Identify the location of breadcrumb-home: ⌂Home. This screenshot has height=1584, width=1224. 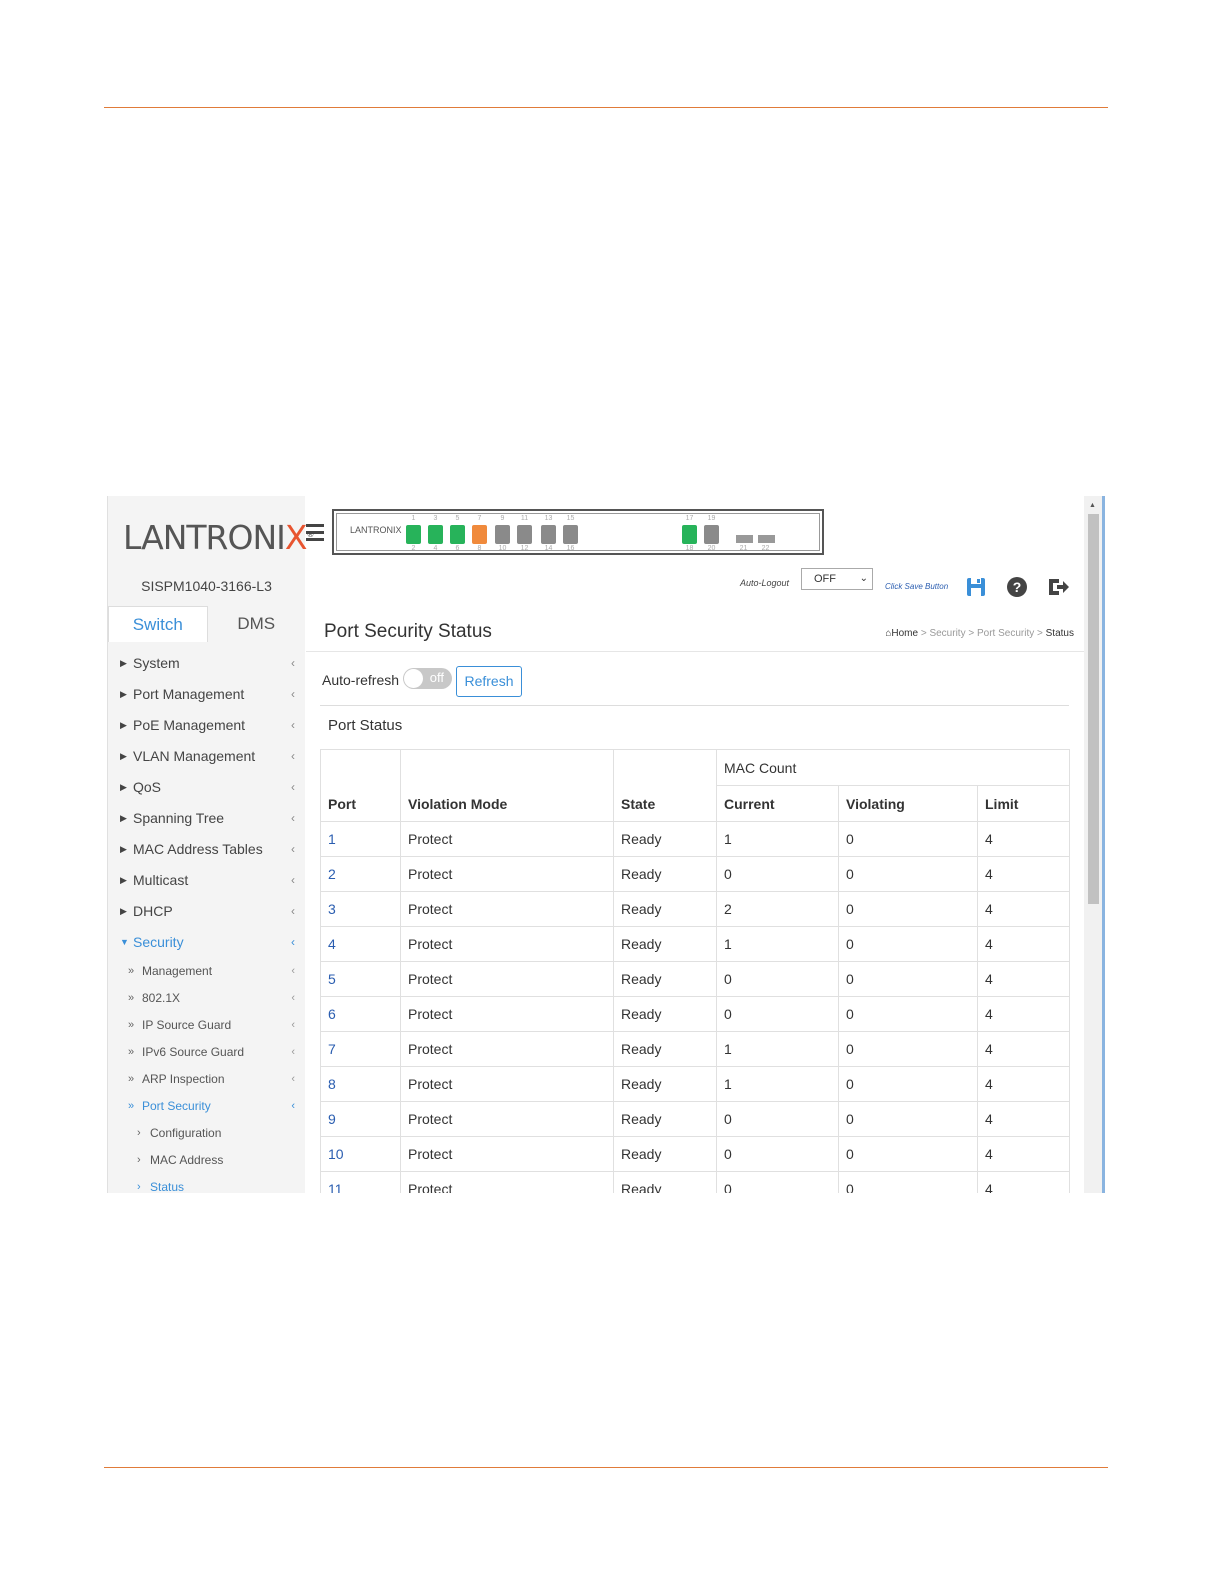
(901, 633).